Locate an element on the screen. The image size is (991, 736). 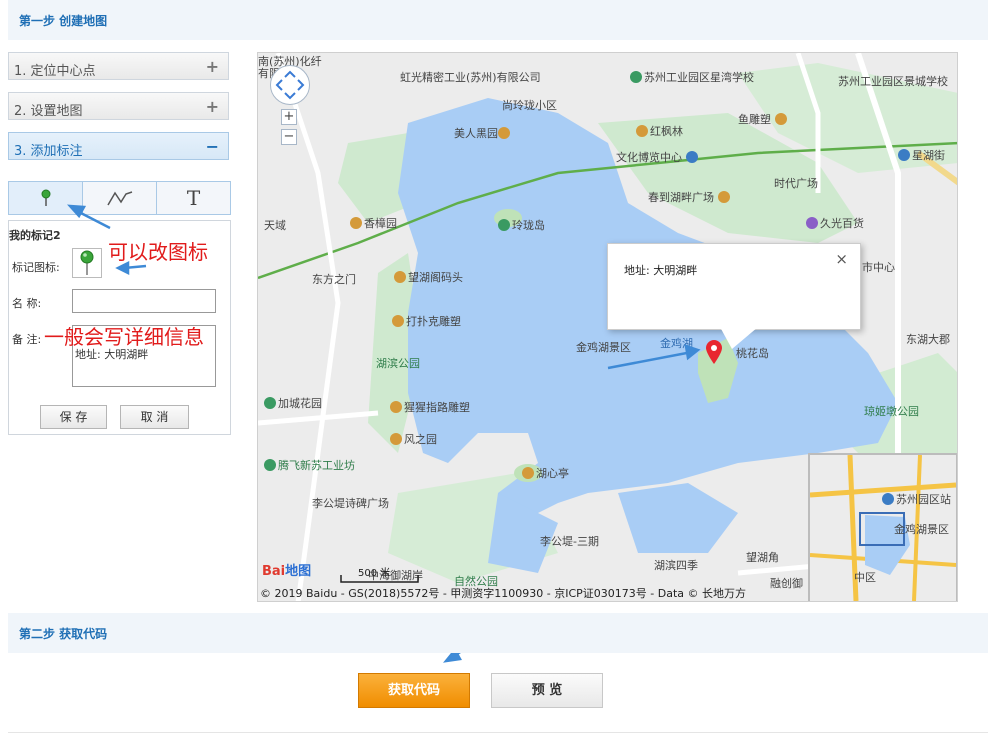
preview-button: 预 览 is located at coordinates (547, 690).